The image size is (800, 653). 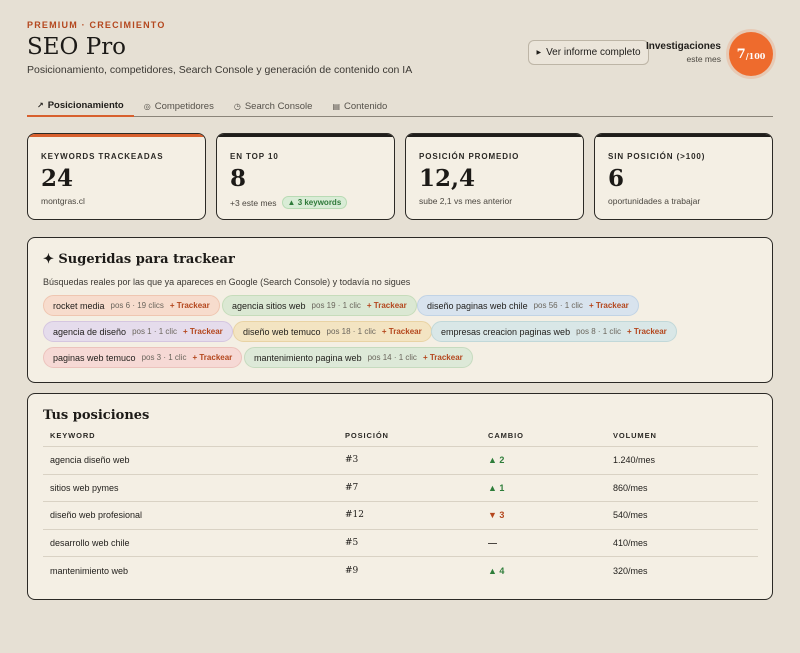 What do you see at coordinates (184, 106) in the screenshot?
I see `tab-label: Competidores` at bounding box center [184, 106].